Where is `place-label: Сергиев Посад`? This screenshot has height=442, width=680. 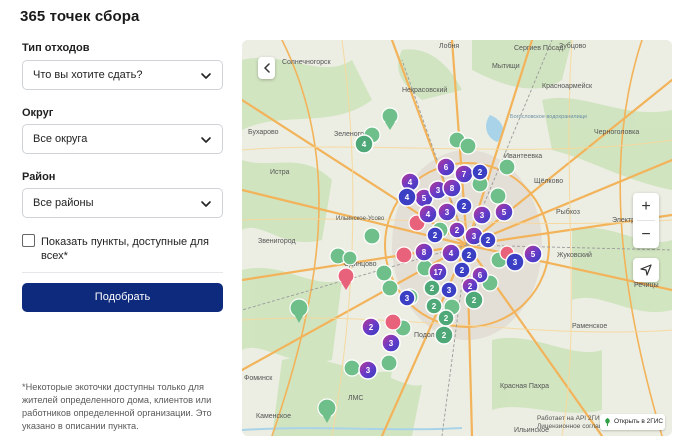 place-label: Сергиев Посад is located at coordinates (538, 48).